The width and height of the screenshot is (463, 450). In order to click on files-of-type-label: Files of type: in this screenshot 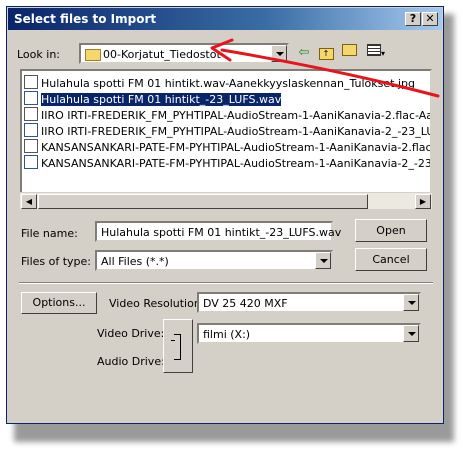, I will do `click(56, 261)`.